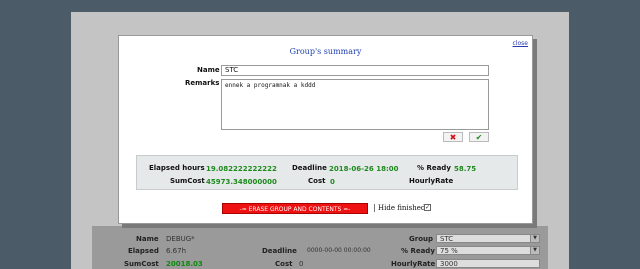 Image resolution: width=640 pixels, height=269 pixels. What do you see at coordinates (301, 264) in the screenshot?
I see `bg-cost-value: 0` at bounding box center [301, 264].